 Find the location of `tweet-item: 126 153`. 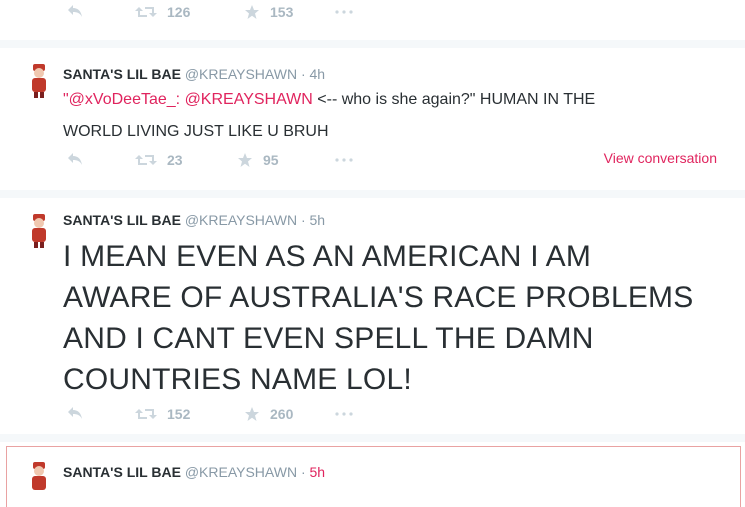

tweet-item: 126 153 is located at coordinates (372, 15).